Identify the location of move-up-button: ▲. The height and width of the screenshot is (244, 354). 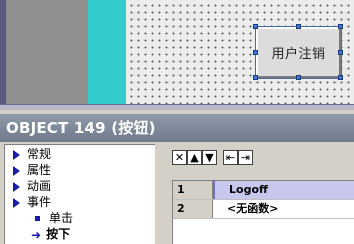
(194, 157).